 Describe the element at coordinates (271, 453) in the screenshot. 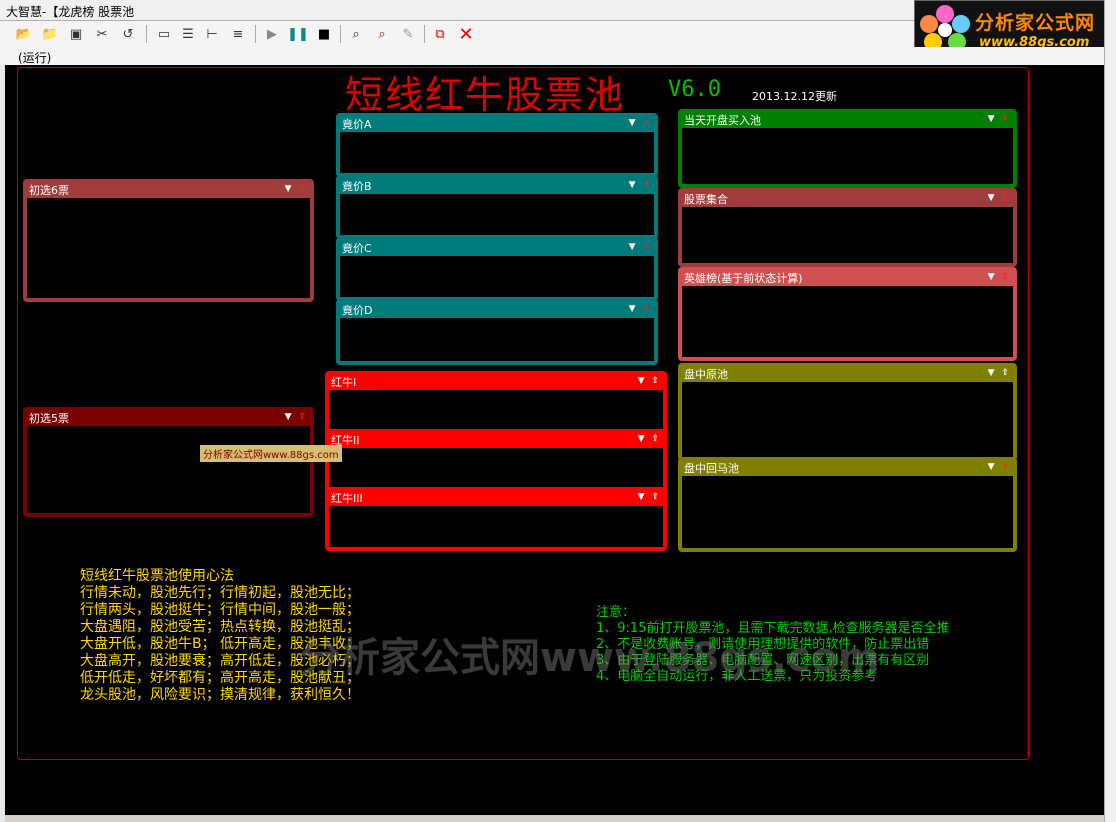

I see `watermark-small: 分析家公式网www.88gs.com` at that location.